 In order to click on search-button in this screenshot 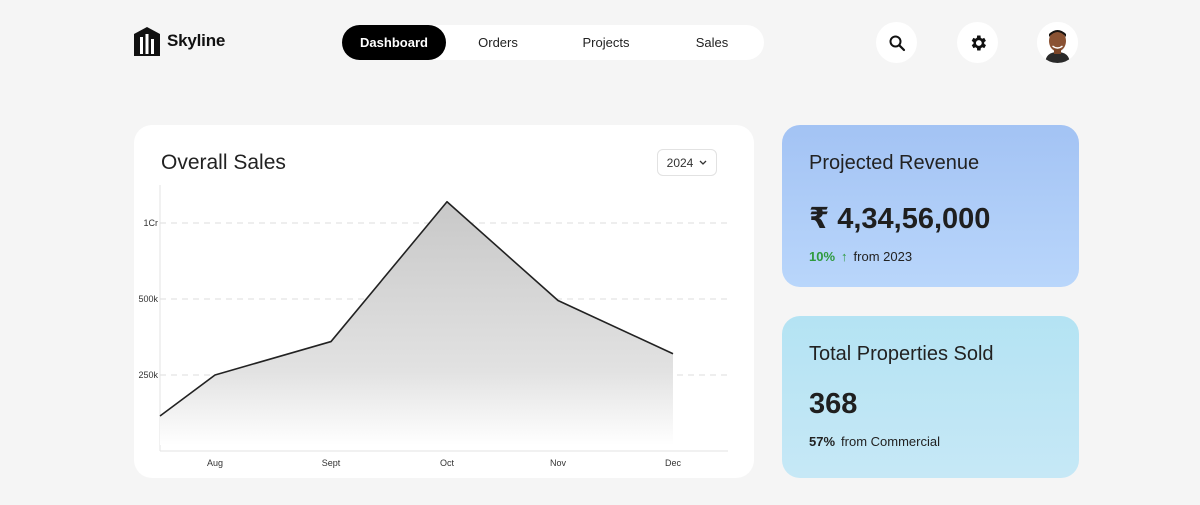, I will do `click(896, 42)`.